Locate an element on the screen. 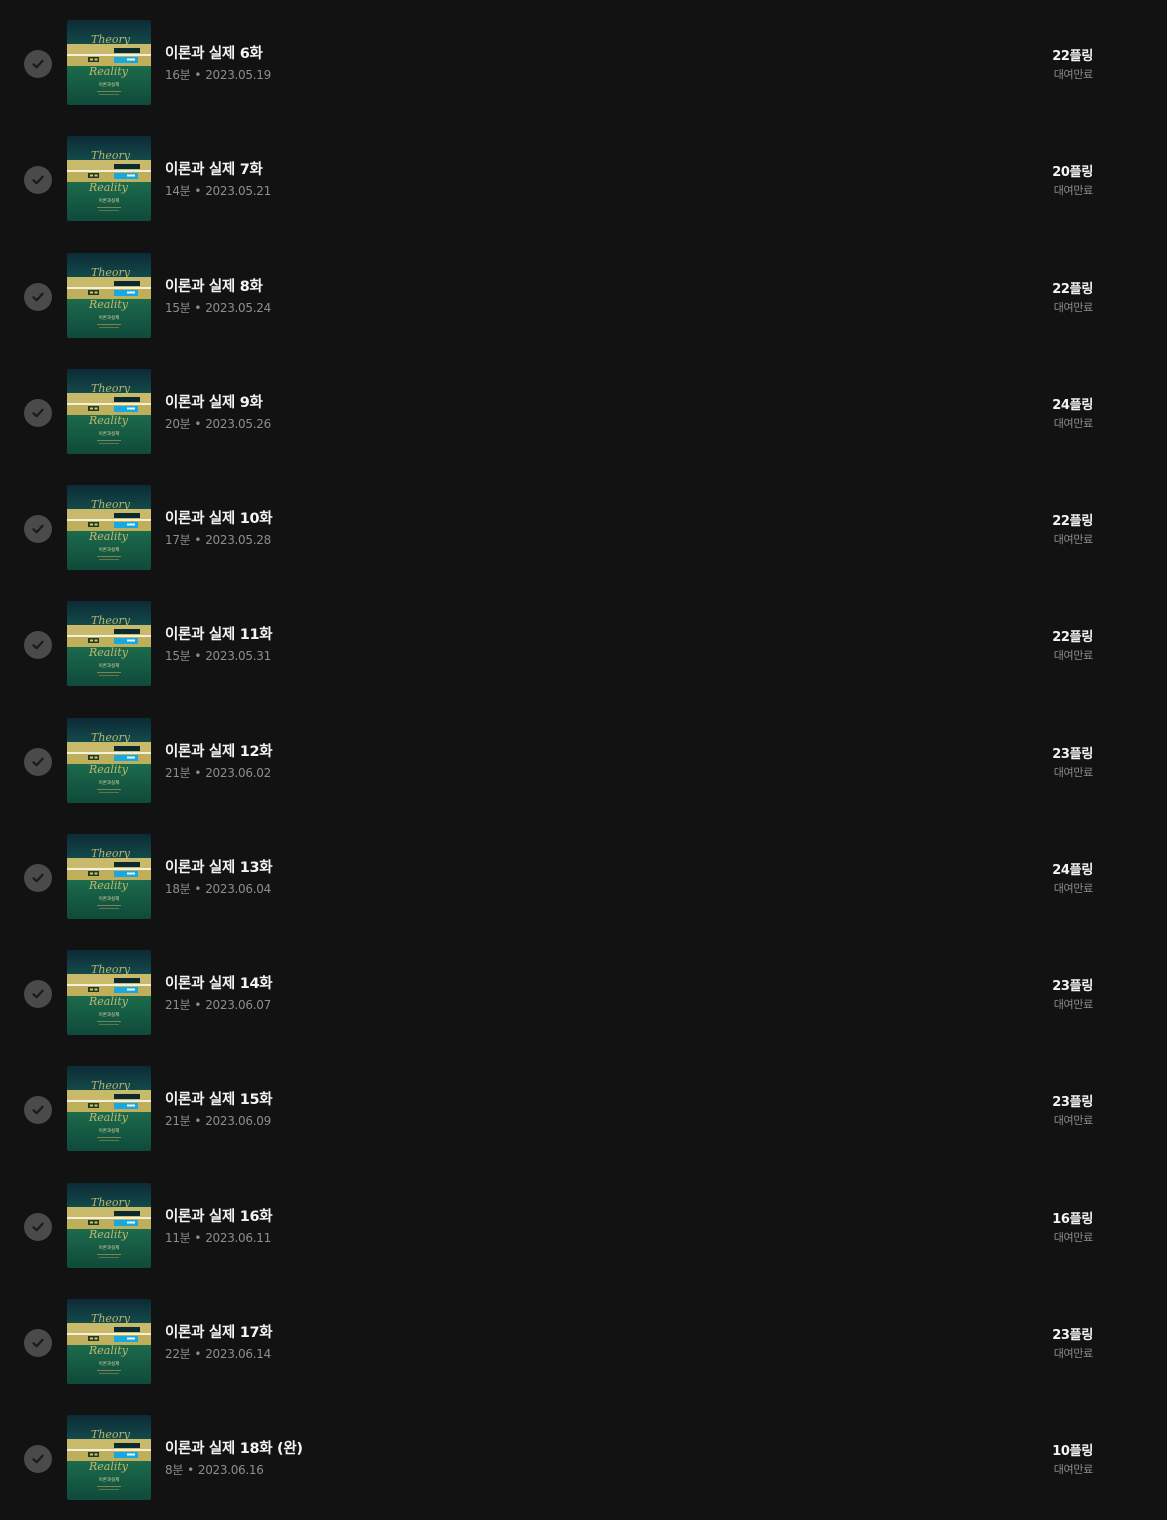 Image resolution: width=1167 pixels, height=1520 pixels. episode-duration: 8분 is located at coordinates (174, 1470).